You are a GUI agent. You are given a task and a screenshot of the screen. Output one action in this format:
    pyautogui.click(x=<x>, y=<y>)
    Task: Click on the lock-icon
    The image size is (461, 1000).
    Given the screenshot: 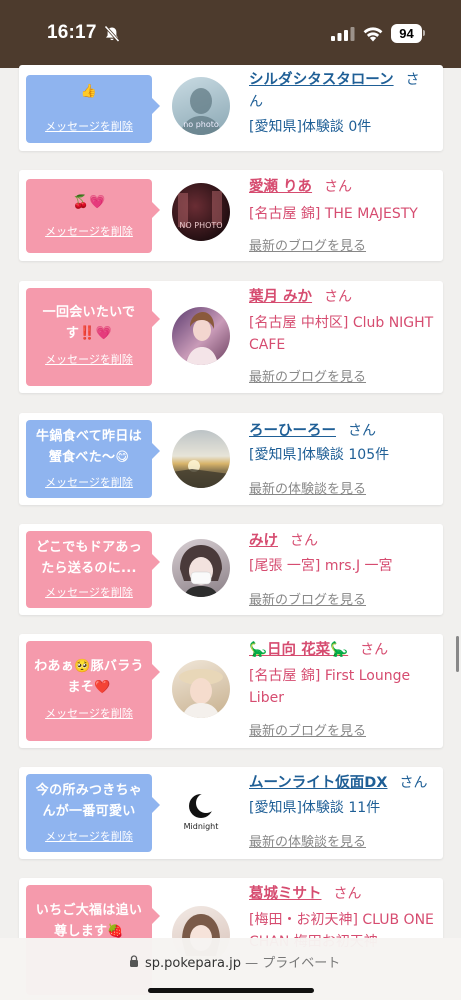 What is the action you would take?
    pyautogui.click(x=134, y=961)
    